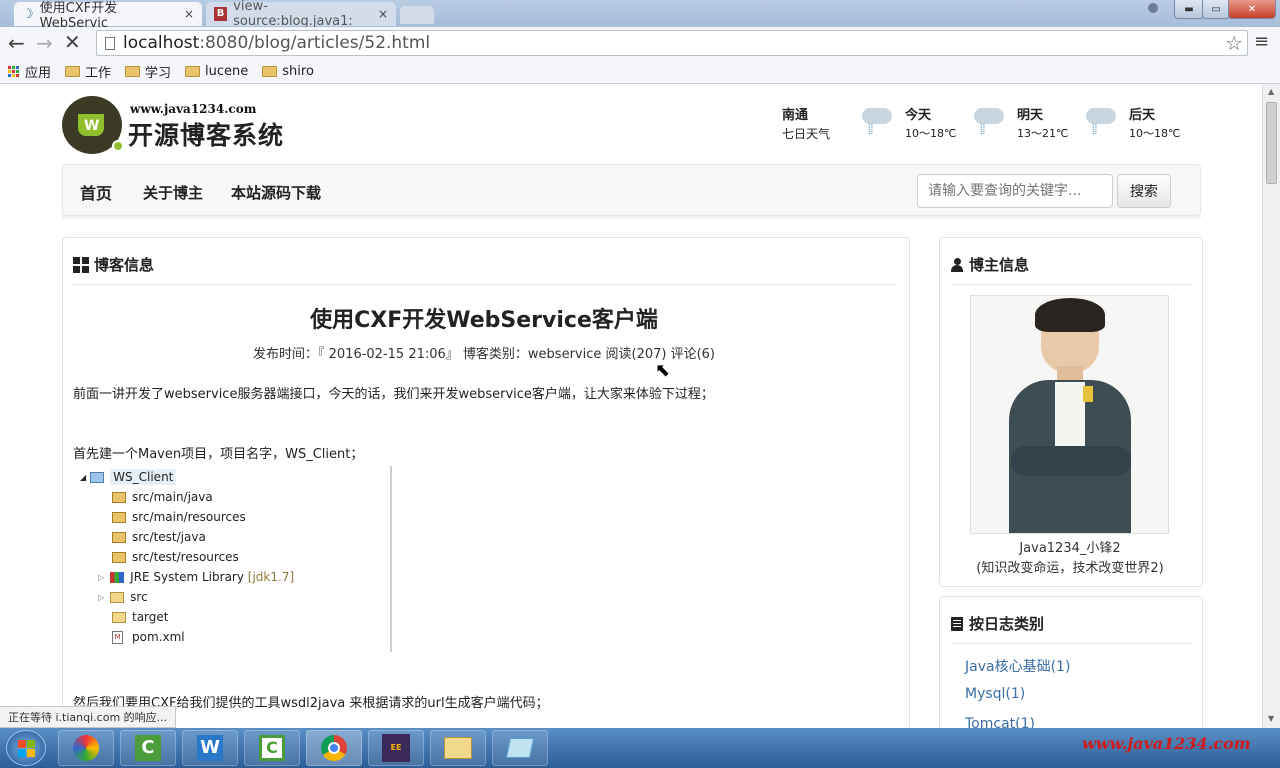 This screenshot has height=768, width=1280. I want to click on category-panel-title: 按日志类别, so click(1007, 624).